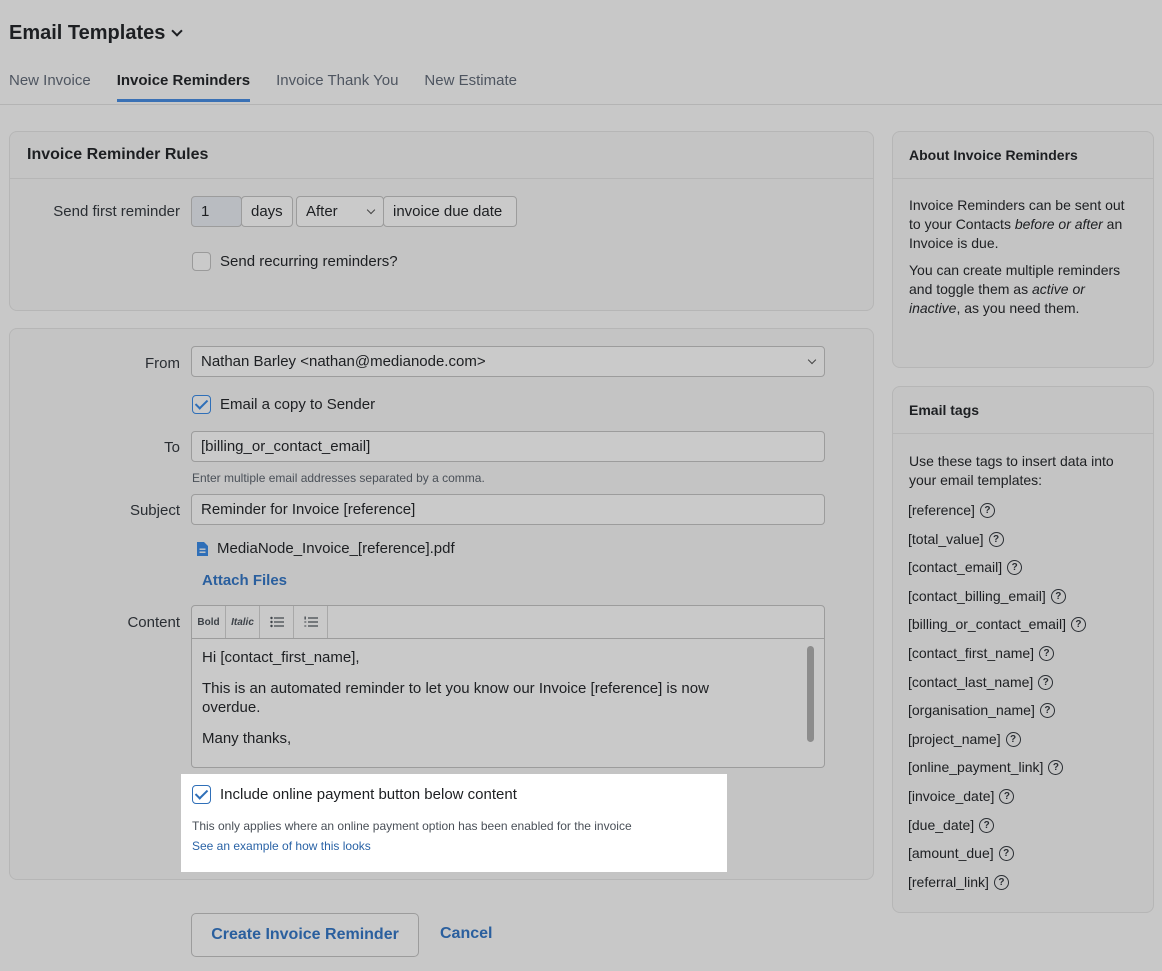 Image resolution: width=1162 pixels, height=971 pixels. What do you see at coordinates (343, 361) in the screenshot?
I see `from-value: Nathan Barley <nathan@medianode.com>` at bounding box center [343, 361].